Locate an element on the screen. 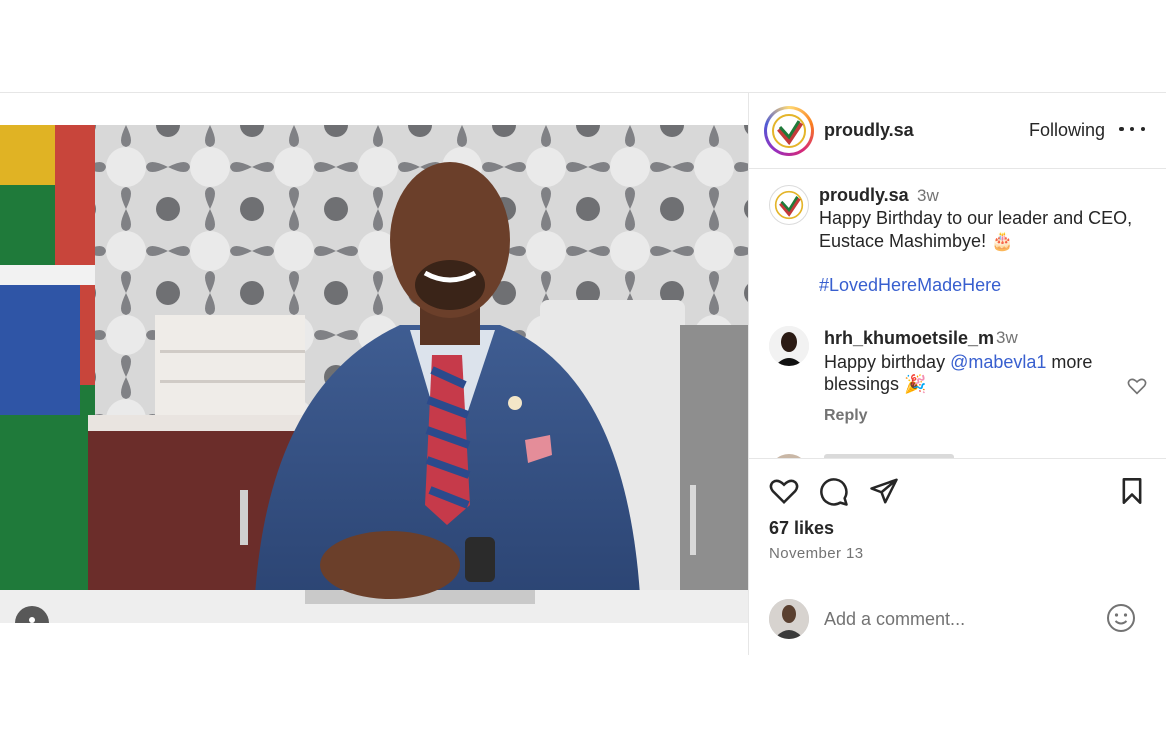 Image resolution: width=1166 pixels, height=745 pixels. reply-button: Reply is located at coordinates (846, 416).